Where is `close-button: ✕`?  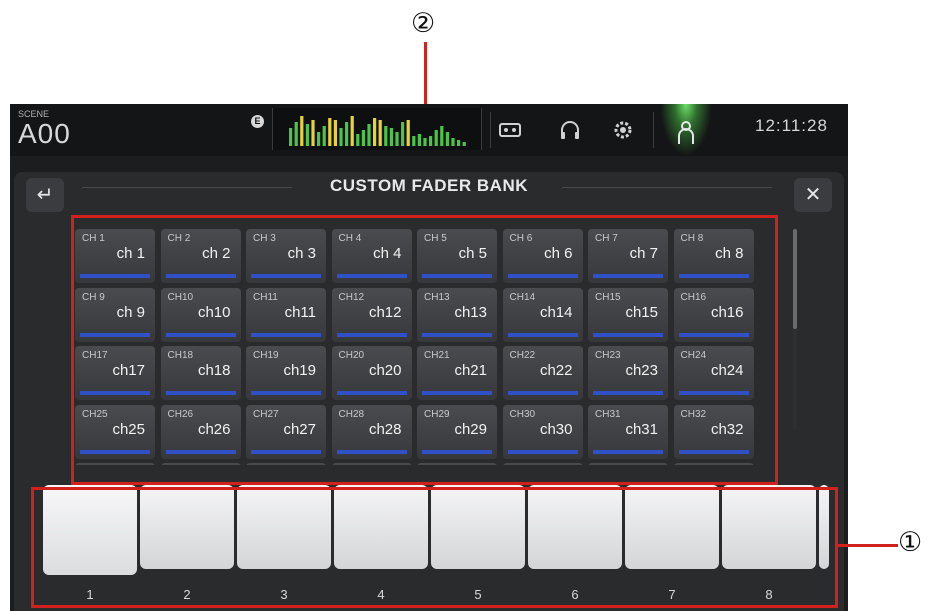
close-button: ✕ is located at coordinates (813, 195).